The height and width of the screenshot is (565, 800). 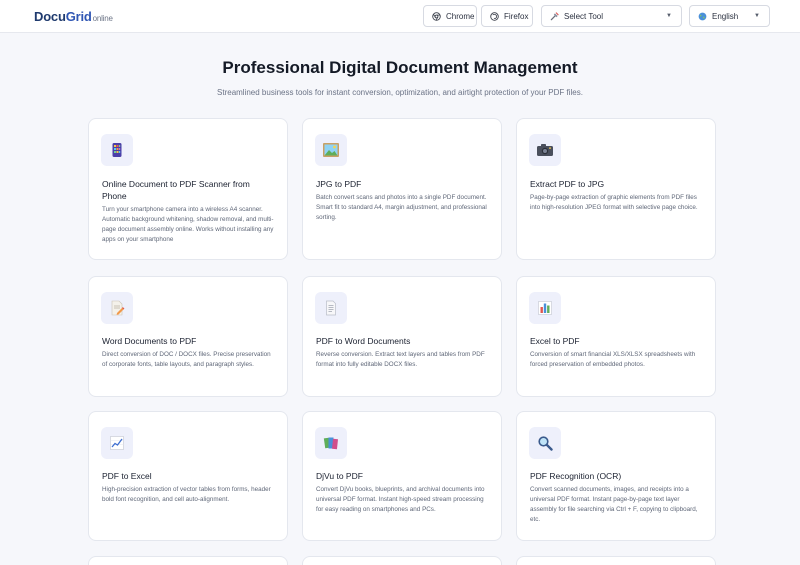 I want to click on tool-card-title: DjVu to PDF, so click(x=339, y=476).